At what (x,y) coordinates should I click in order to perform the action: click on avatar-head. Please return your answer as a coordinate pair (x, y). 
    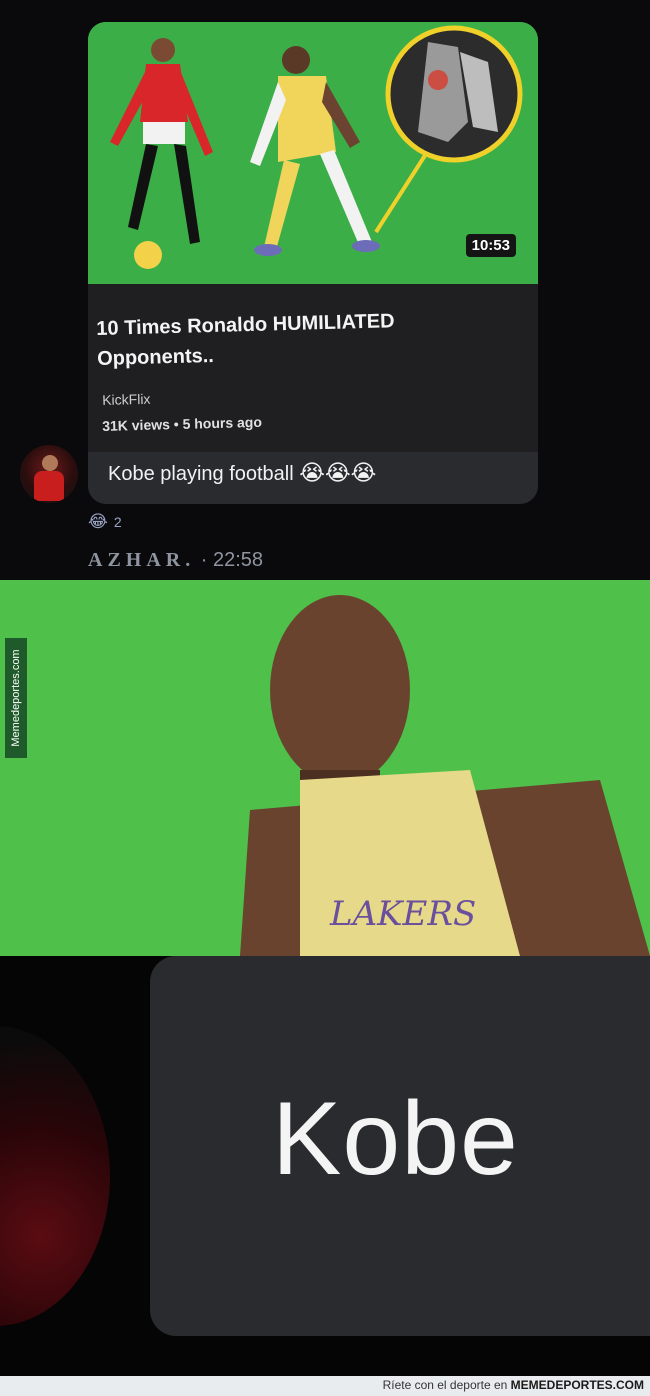
    Looking at the image, I should click on (50, 463).